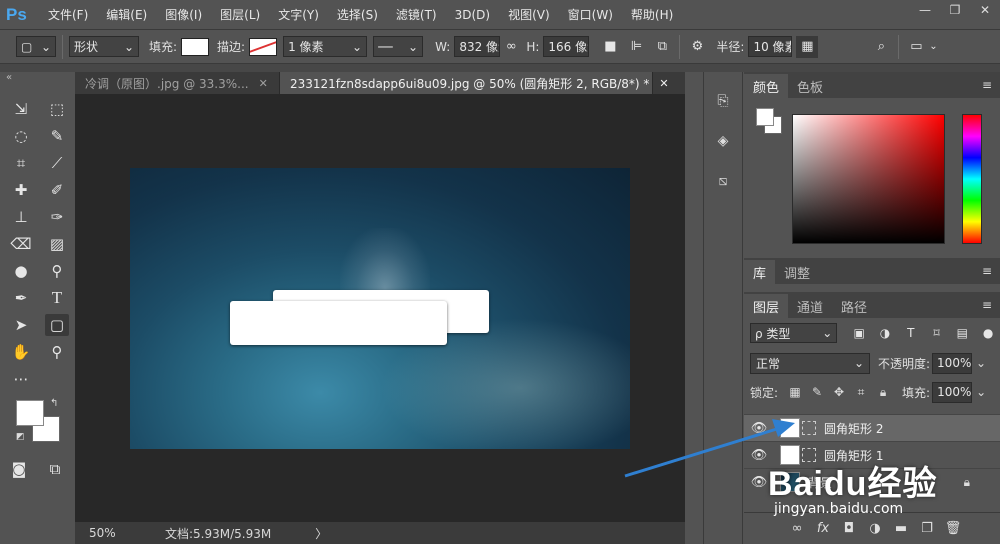  What do you see at coordinates (57, 109) in the screenshot?
I see `marquee-tool-icon: ⬚` at bounding box center [57, 109].